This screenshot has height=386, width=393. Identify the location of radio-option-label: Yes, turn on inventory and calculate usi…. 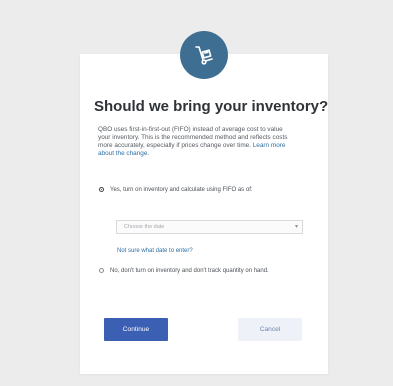
(181, 190).